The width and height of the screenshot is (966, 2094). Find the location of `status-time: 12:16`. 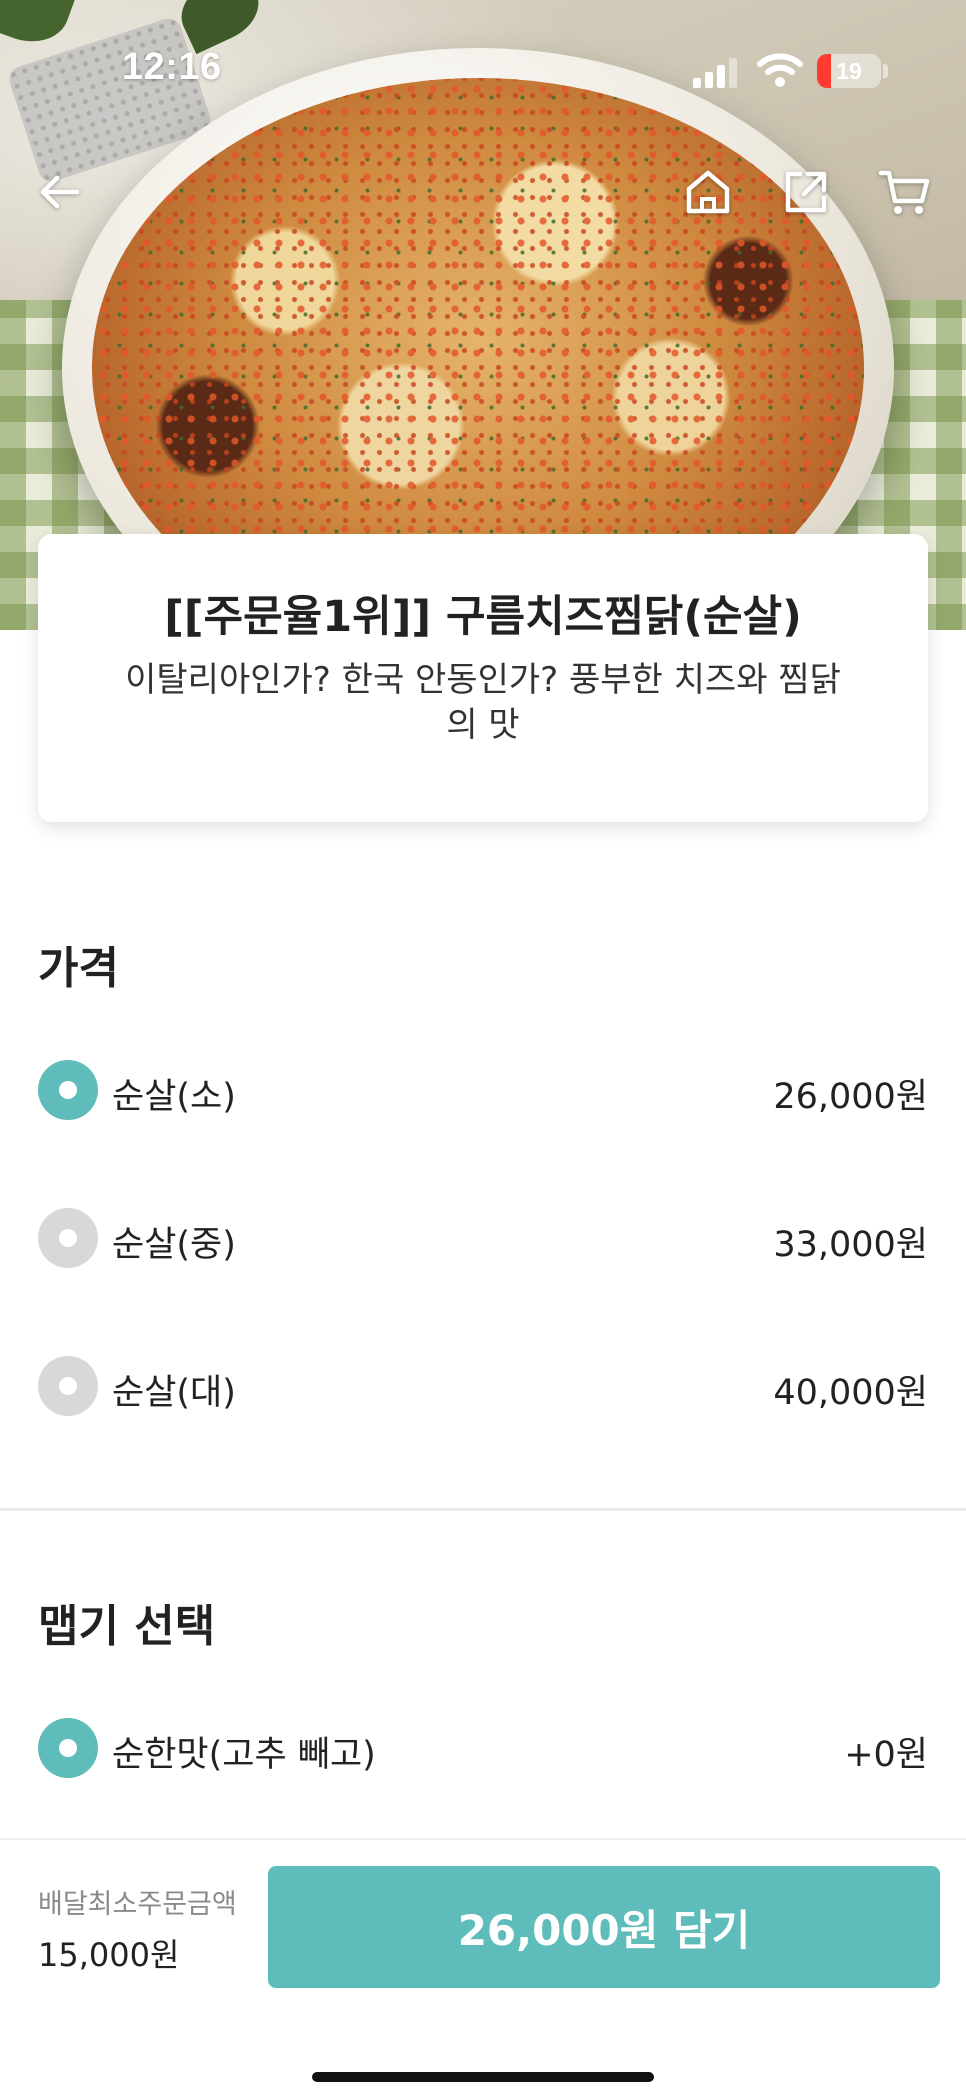

status-time: 12:16 is located at coordinates (172, 67).